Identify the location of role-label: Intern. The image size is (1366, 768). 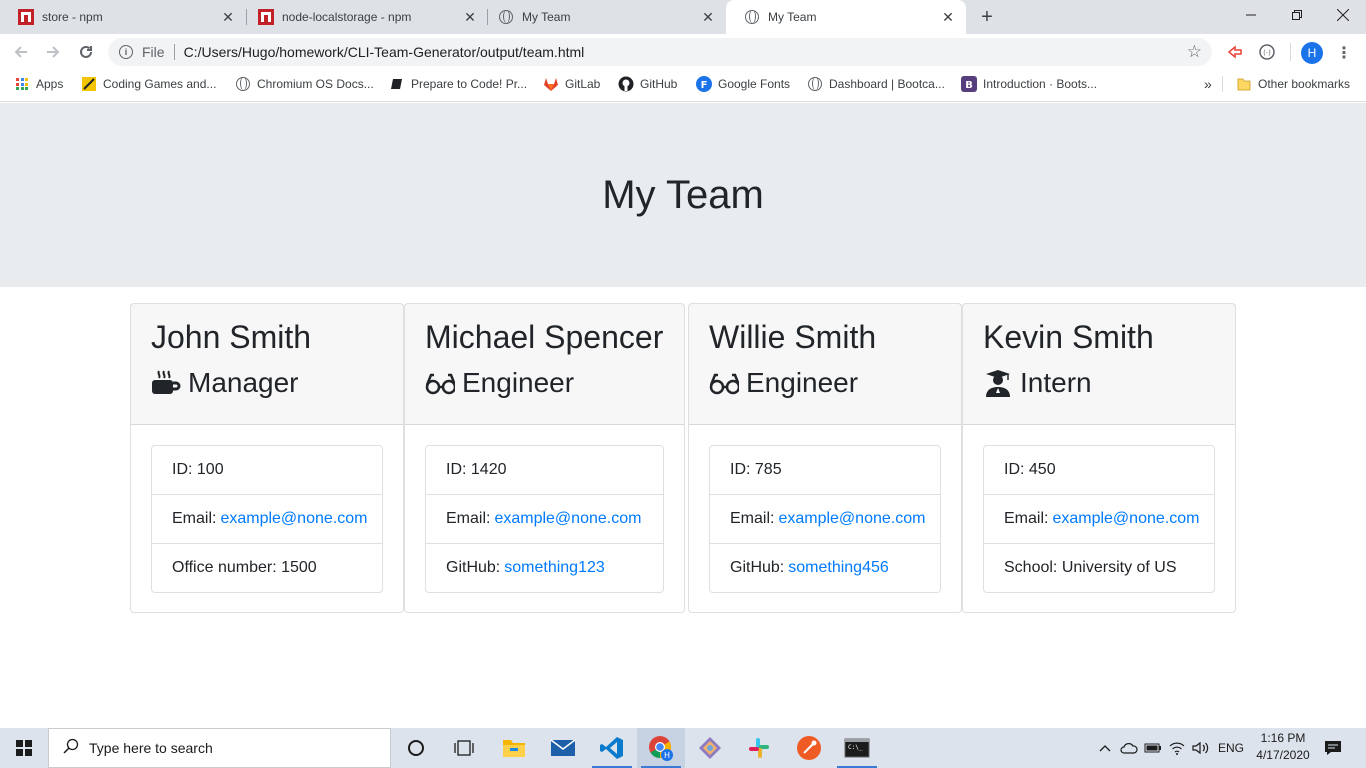
(1056, 382).